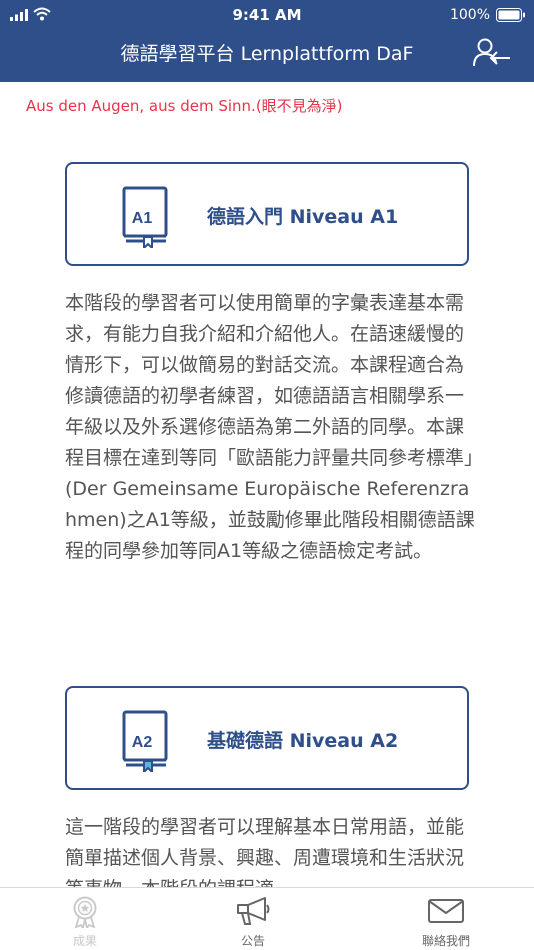 This screenshot has height=950, width=534. Describe the element at coordinates (84, 941) in the screenshot. I see `tab-label: 成果` at that location.